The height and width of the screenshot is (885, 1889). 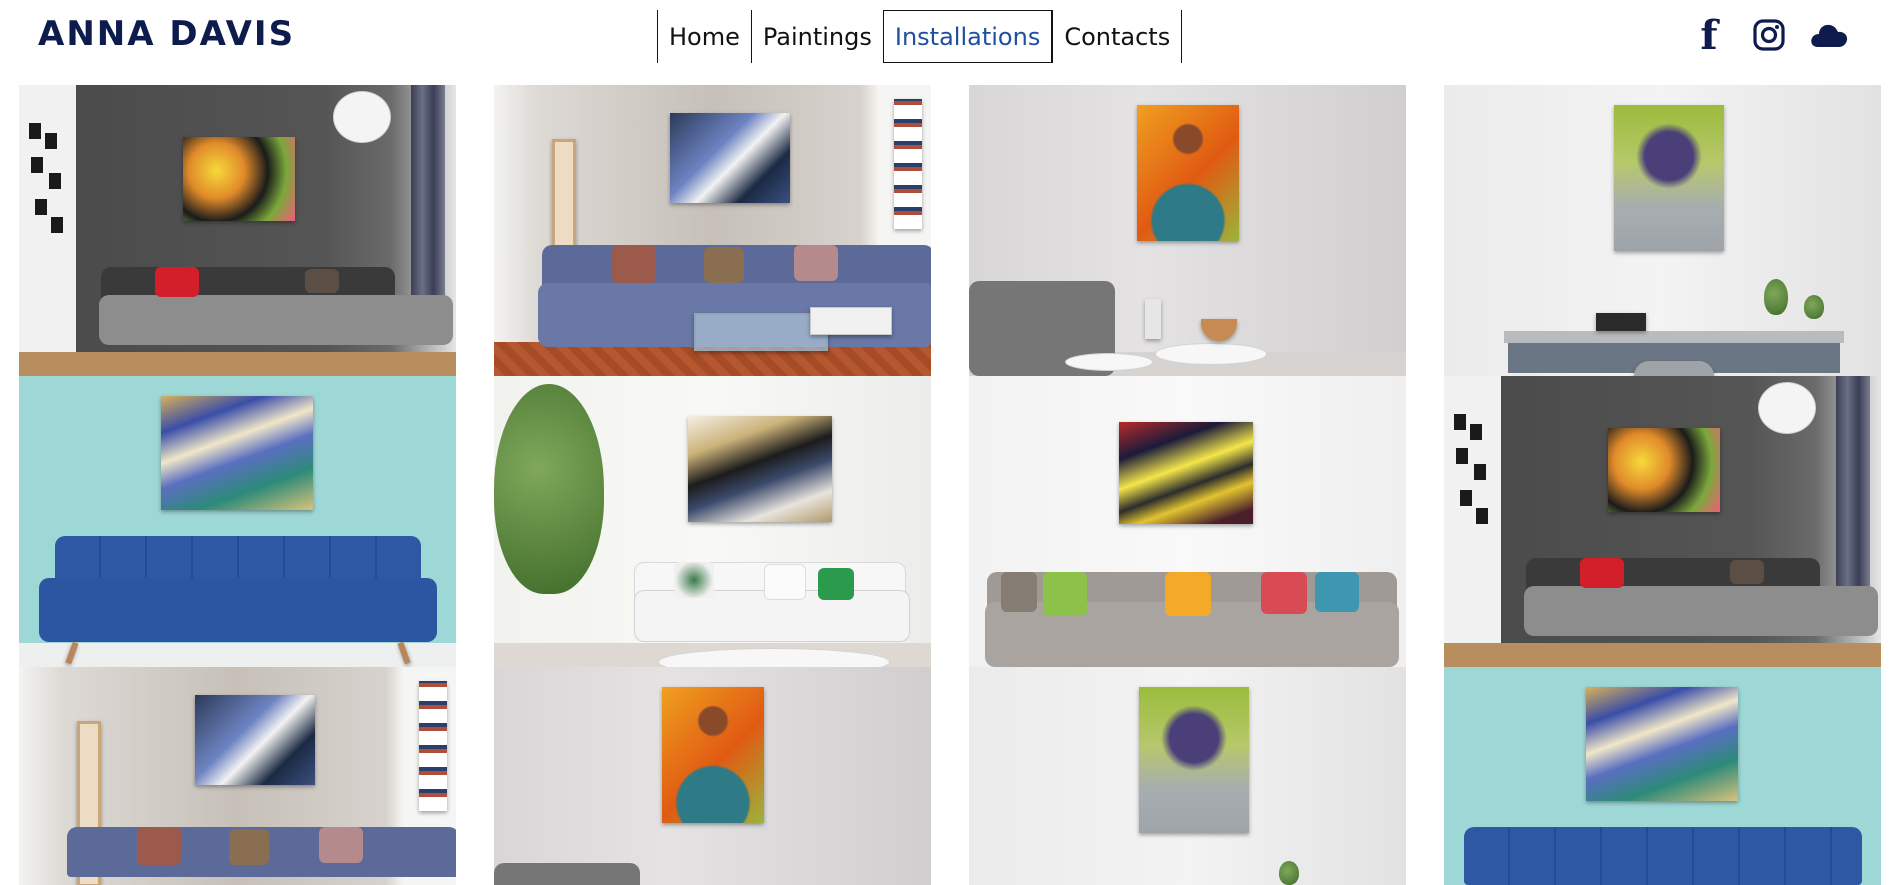 What do you see at coordinates (1153, 319) in the screenshot?
I see `vase` at bounding box center [1153, 319].